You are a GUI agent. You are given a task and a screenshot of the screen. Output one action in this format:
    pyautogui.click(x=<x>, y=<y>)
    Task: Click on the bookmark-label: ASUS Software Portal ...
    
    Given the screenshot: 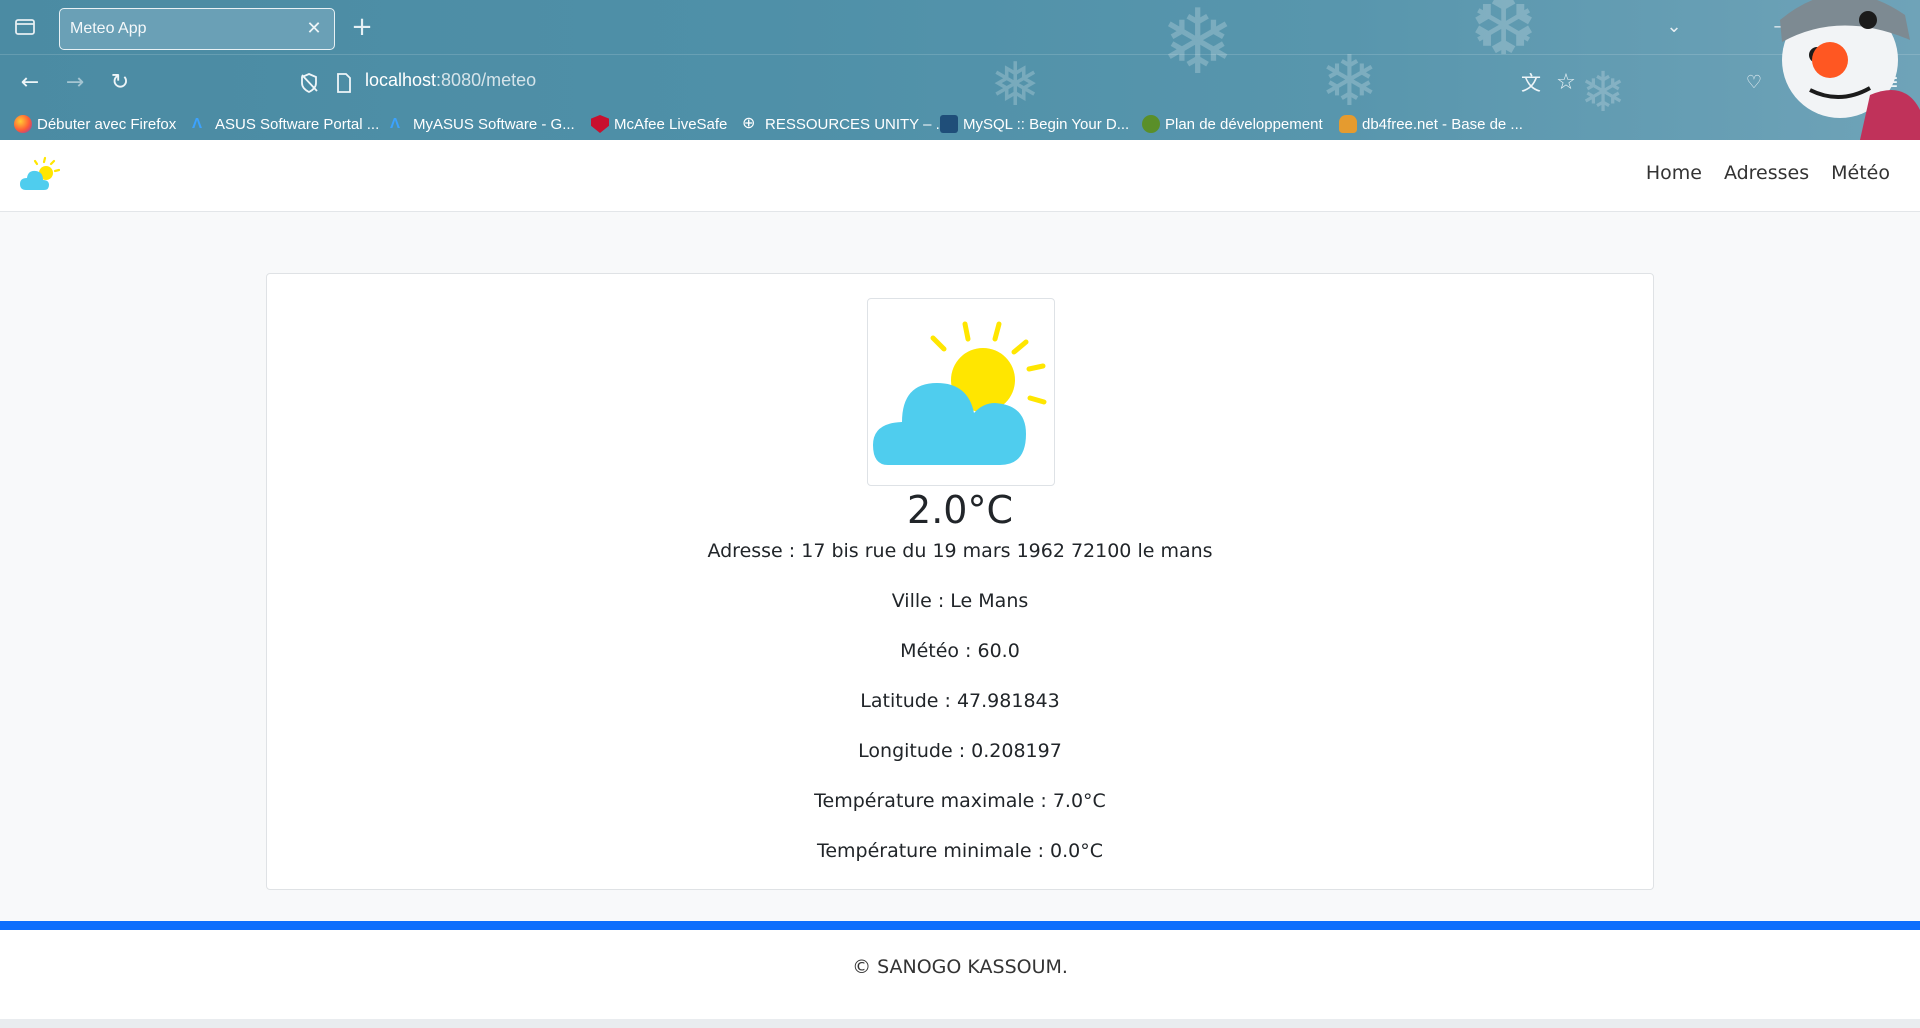 What is the action you would take?
    pyautogui.click(x=297, y=124)
    